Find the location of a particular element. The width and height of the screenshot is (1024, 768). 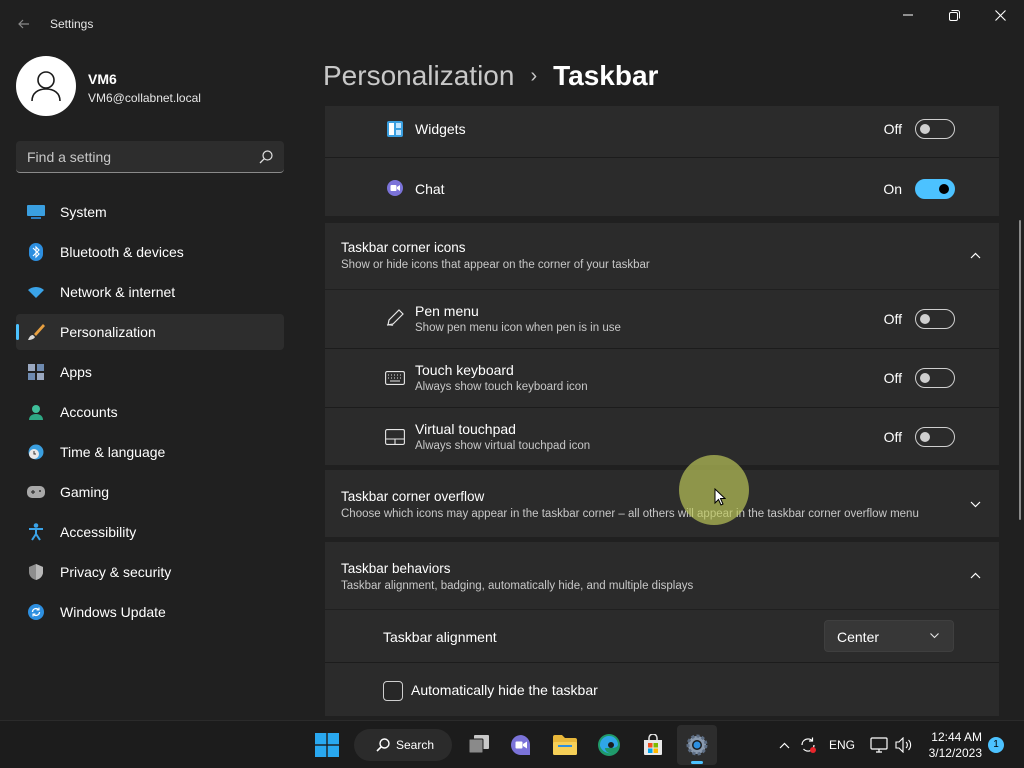

sidebar-item-accounts: Accounts is located at coordinates (150, 412).